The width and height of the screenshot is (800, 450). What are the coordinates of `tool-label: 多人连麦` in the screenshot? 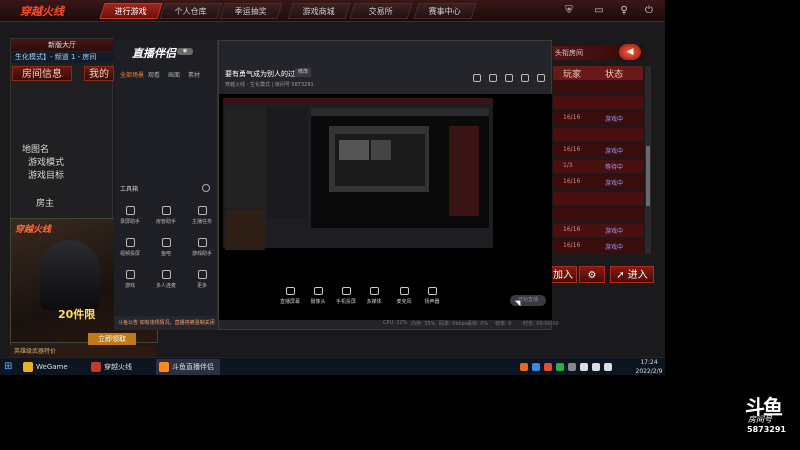 It's located at (165, 286).